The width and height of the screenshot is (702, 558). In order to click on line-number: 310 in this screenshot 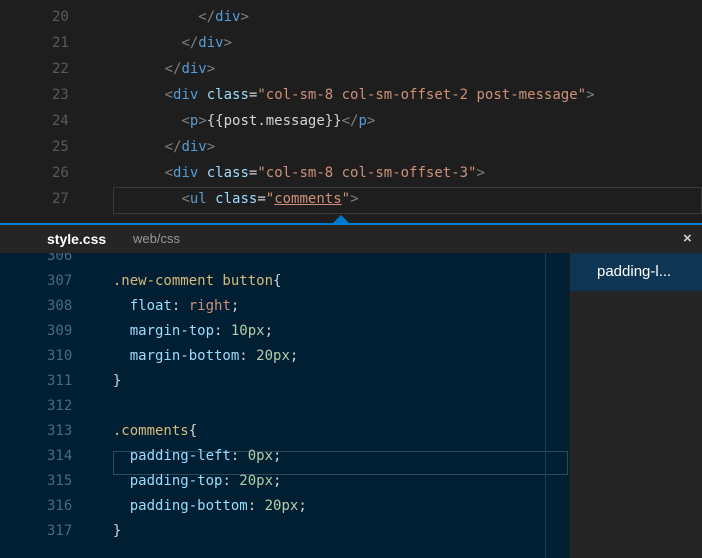, I will do `click(60, 356)`.